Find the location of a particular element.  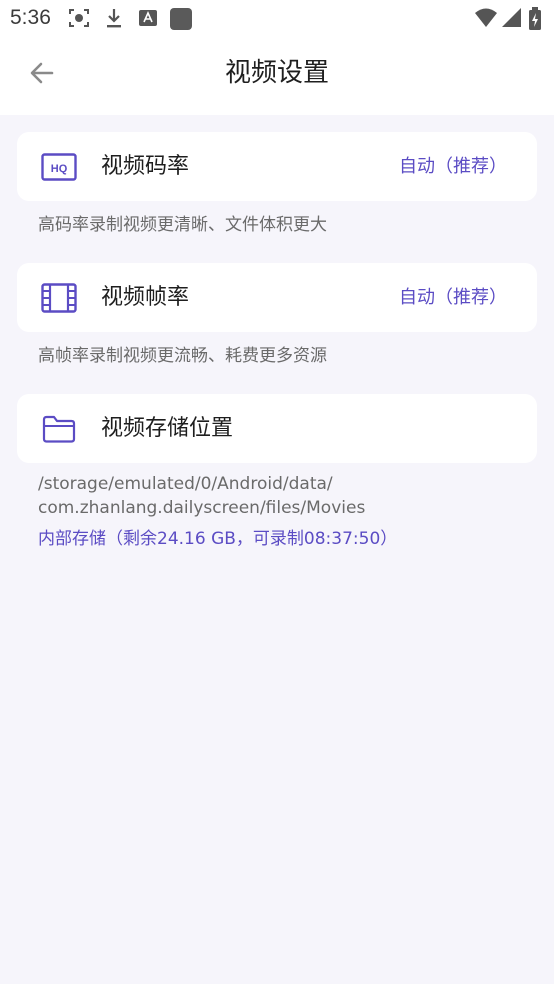

battery-icon is located at coordinates (535, 21).